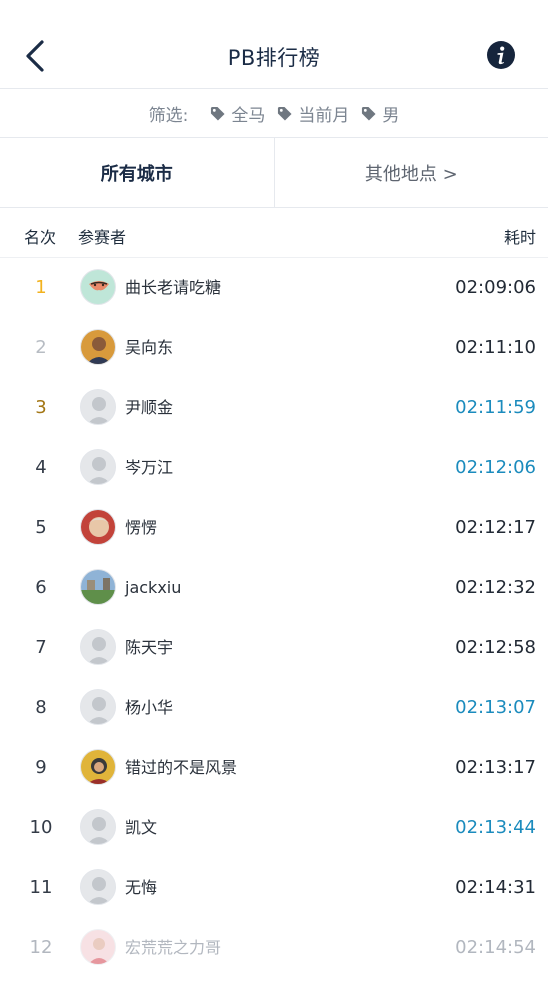 This screenshot has width=548, height=984. I want to click on finish-time: 02:12:58, so click(495, 647).